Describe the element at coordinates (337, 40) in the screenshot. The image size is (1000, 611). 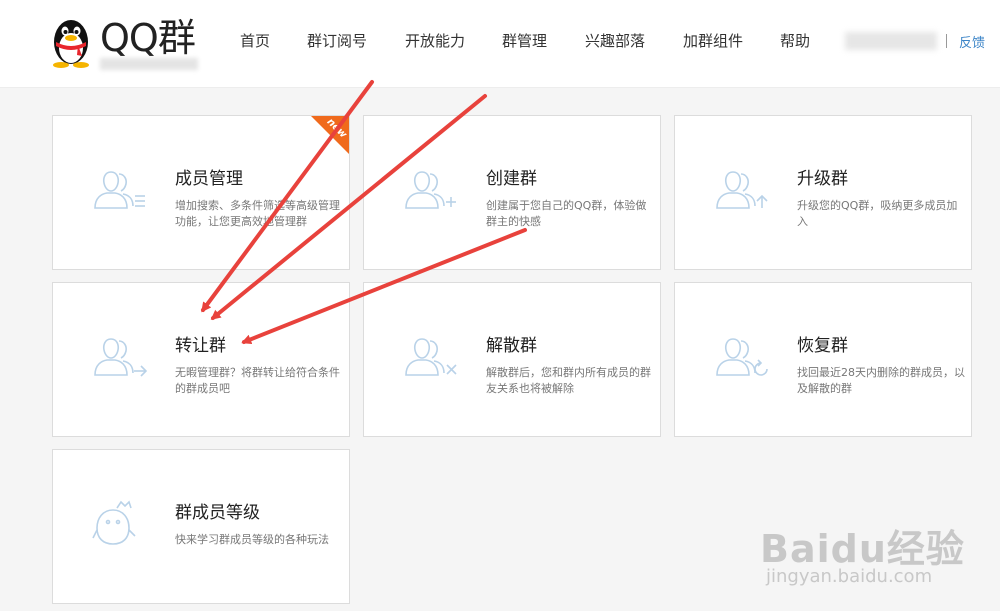
I see `nav-item-group-subscriptions: 群订阅号` at that location.